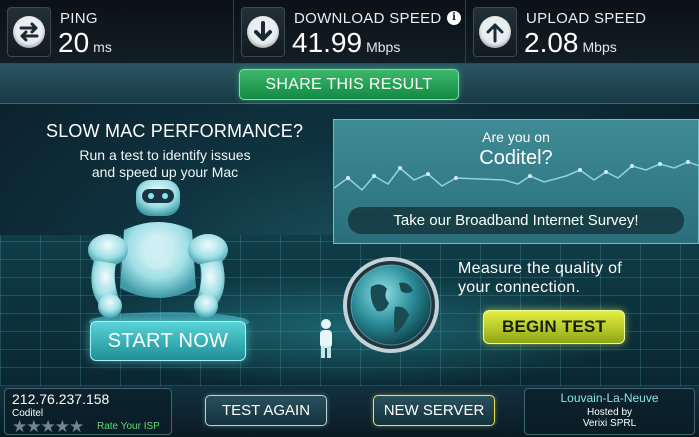 The height and width of the screenshot is (437, 699). What do you see at coordinates (74, 42) in the screenshot?
I see `ping-number: 20` at bounding box center [74, 42].